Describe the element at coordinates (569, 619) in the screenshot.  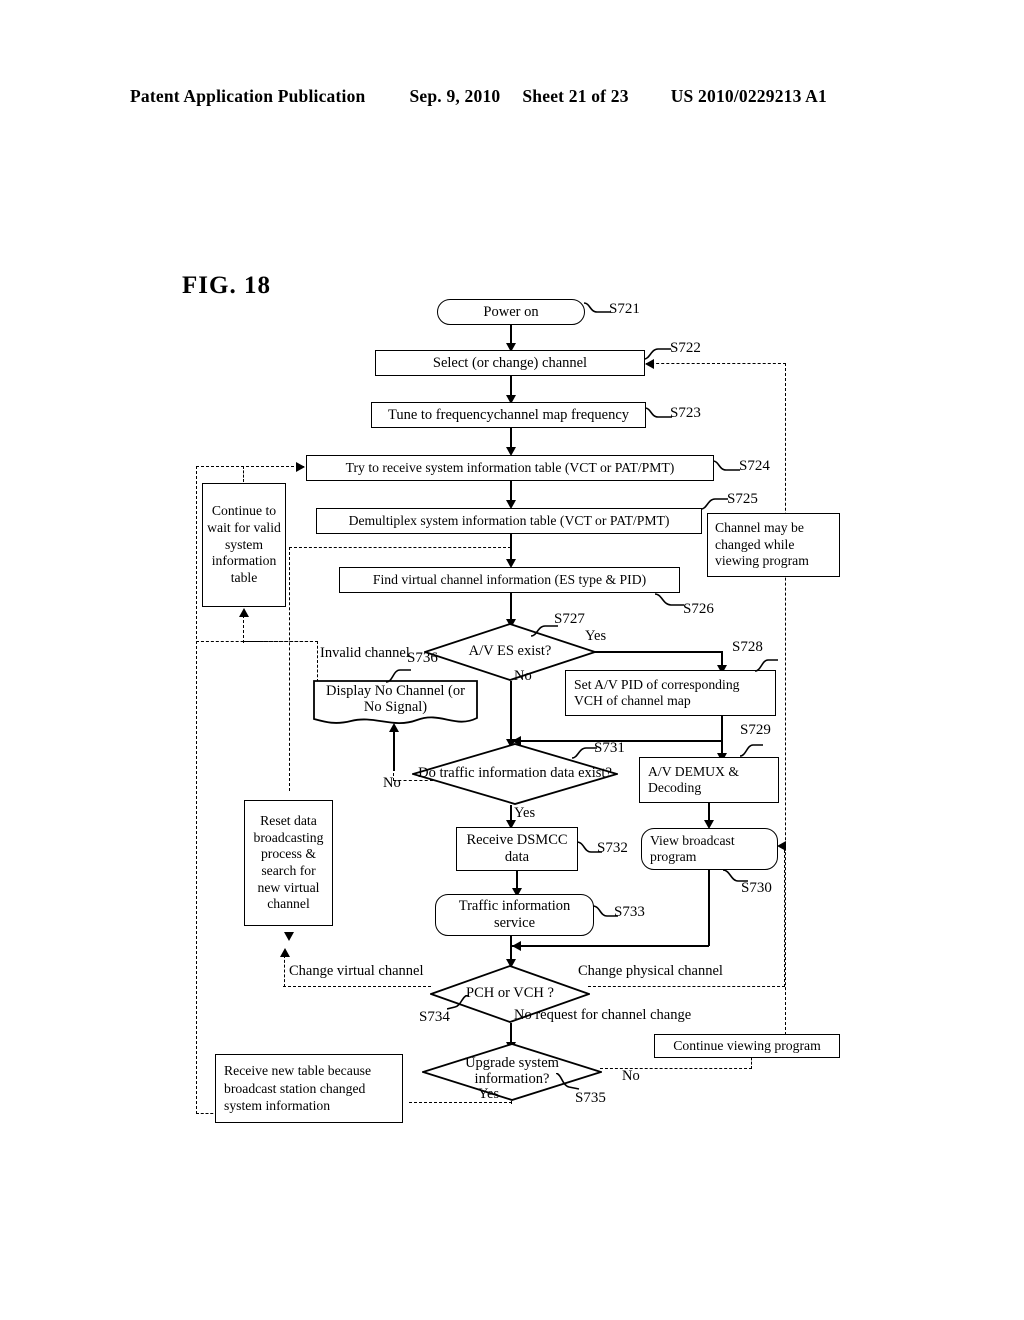
I see `step-ref-s727: S727` at that location.